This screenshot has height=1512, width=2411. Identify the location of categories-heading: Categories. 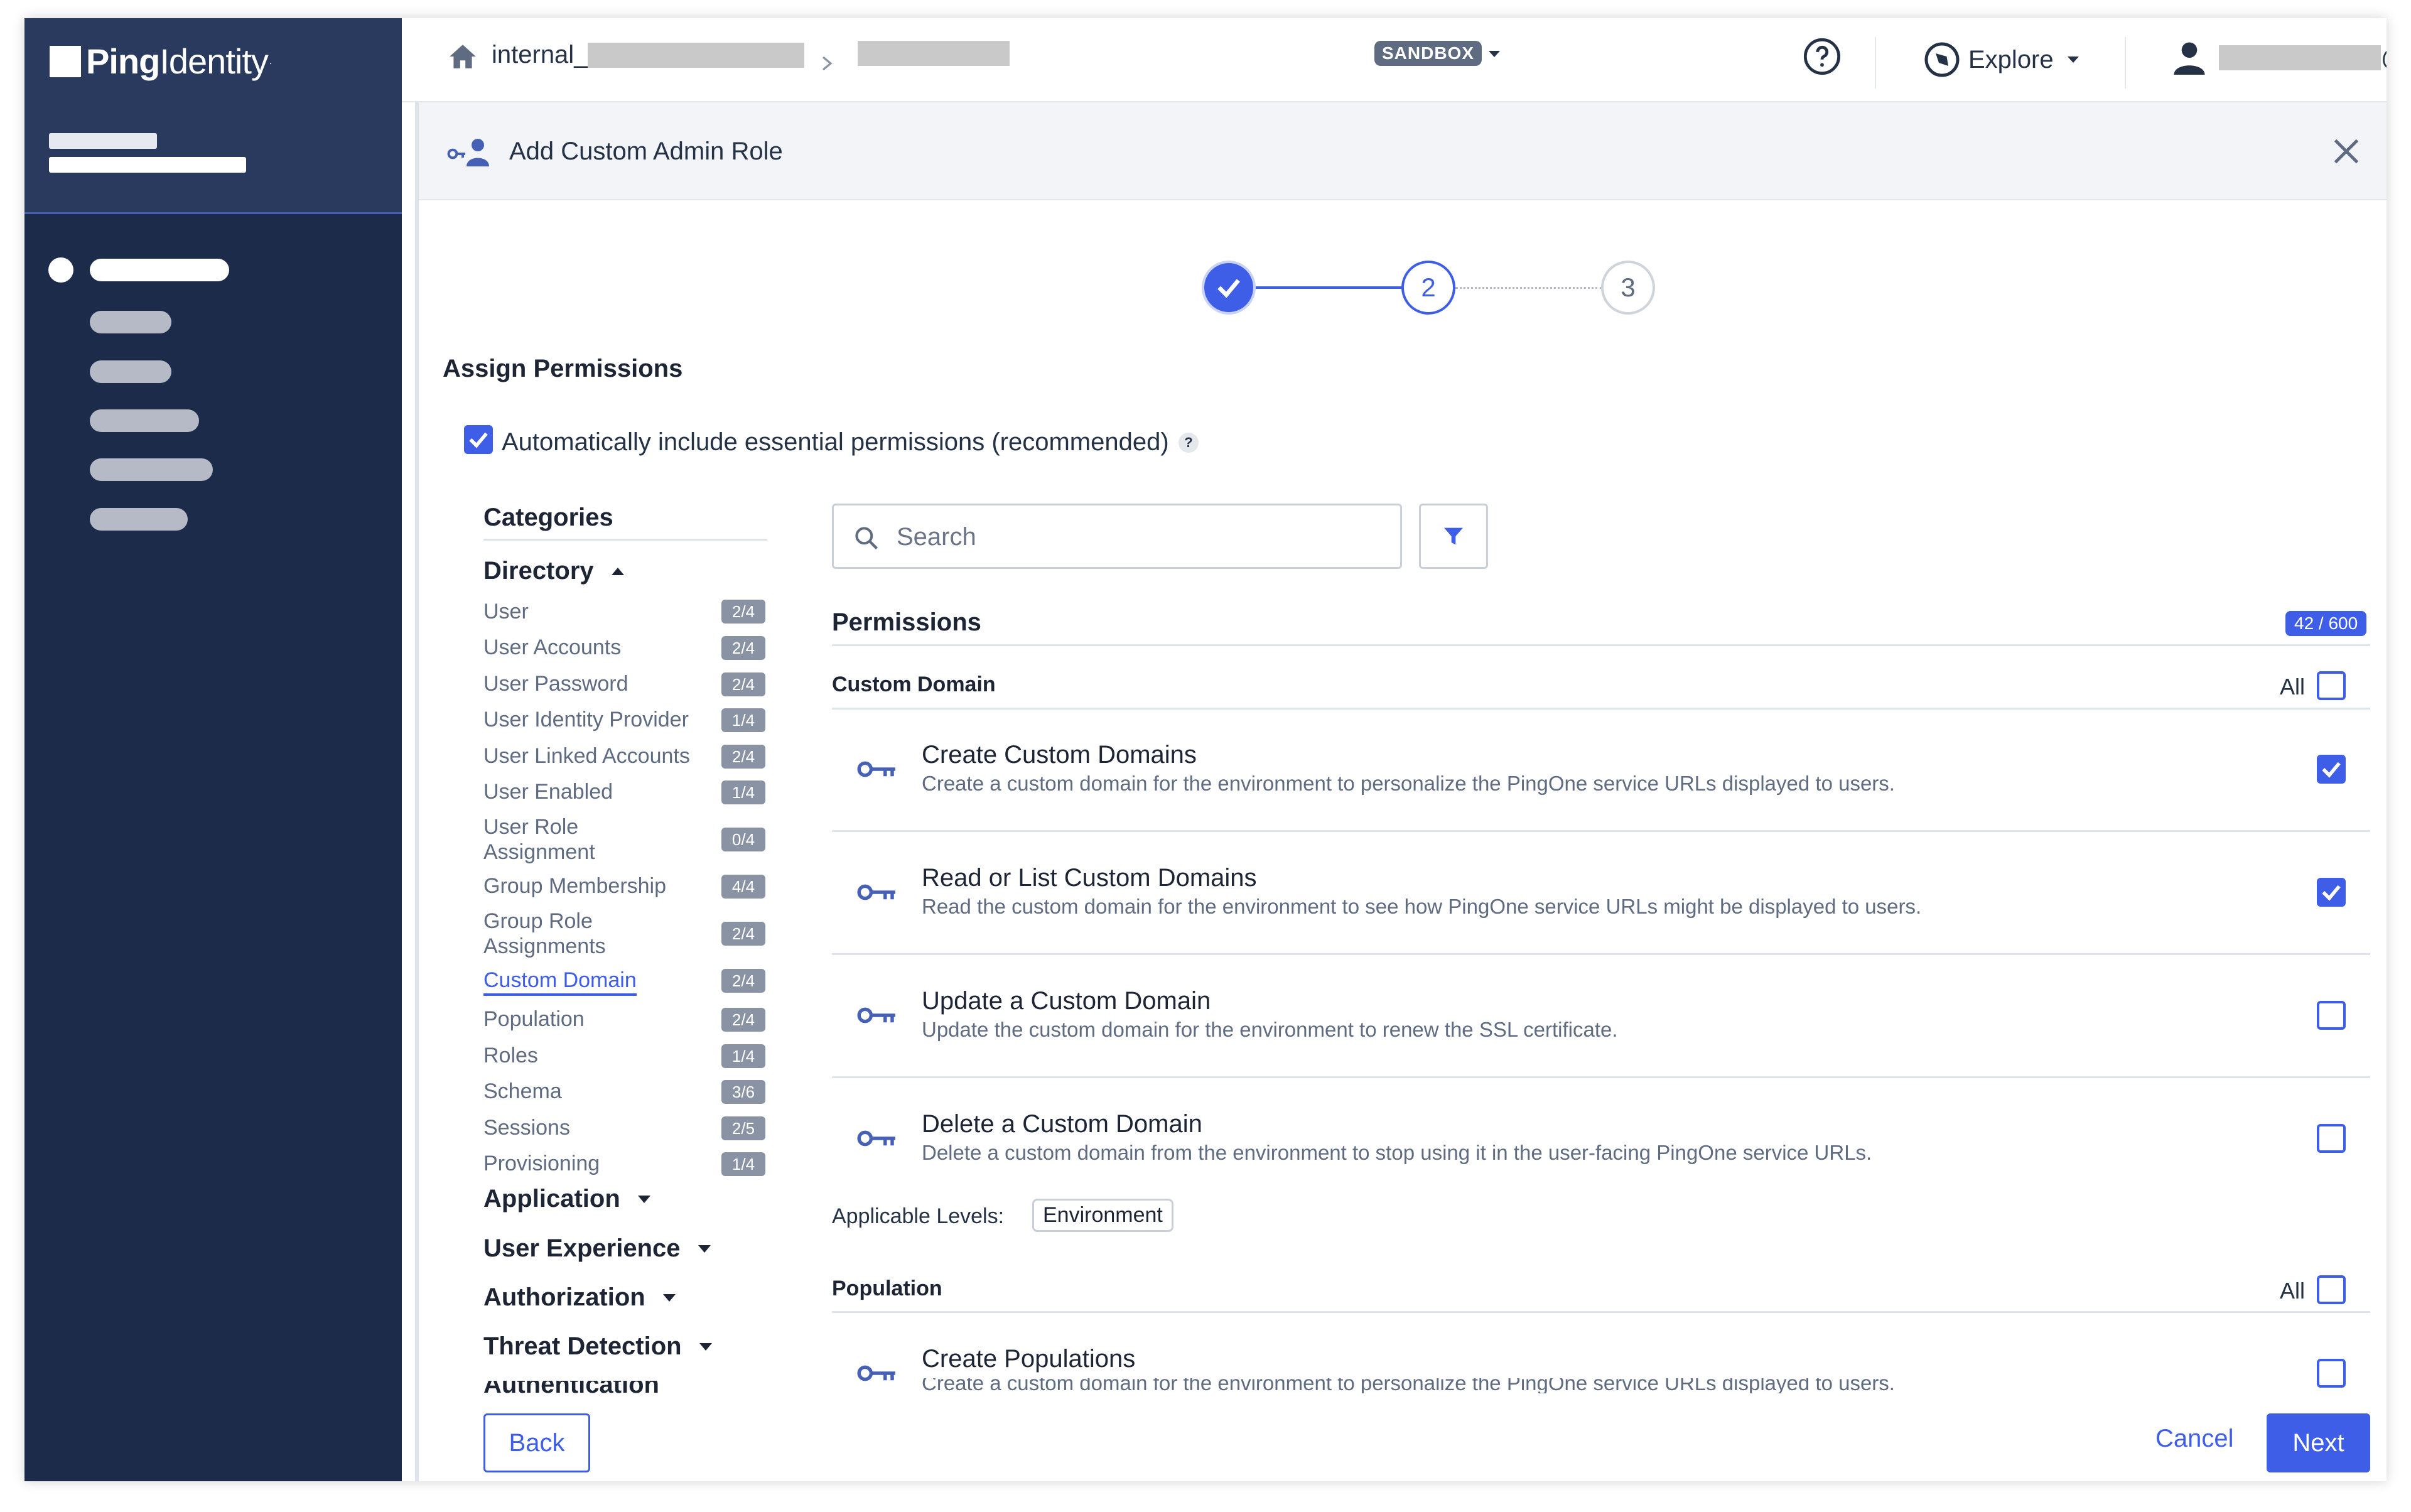
(548, 517).